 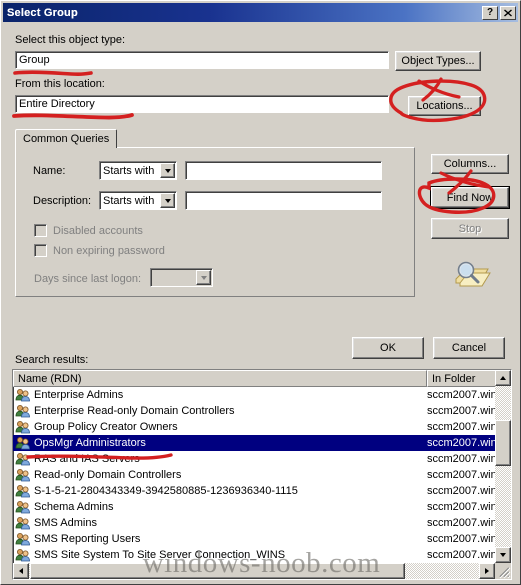 I want to click on name-operator-value: Starts with, so click(x=129, y=170).